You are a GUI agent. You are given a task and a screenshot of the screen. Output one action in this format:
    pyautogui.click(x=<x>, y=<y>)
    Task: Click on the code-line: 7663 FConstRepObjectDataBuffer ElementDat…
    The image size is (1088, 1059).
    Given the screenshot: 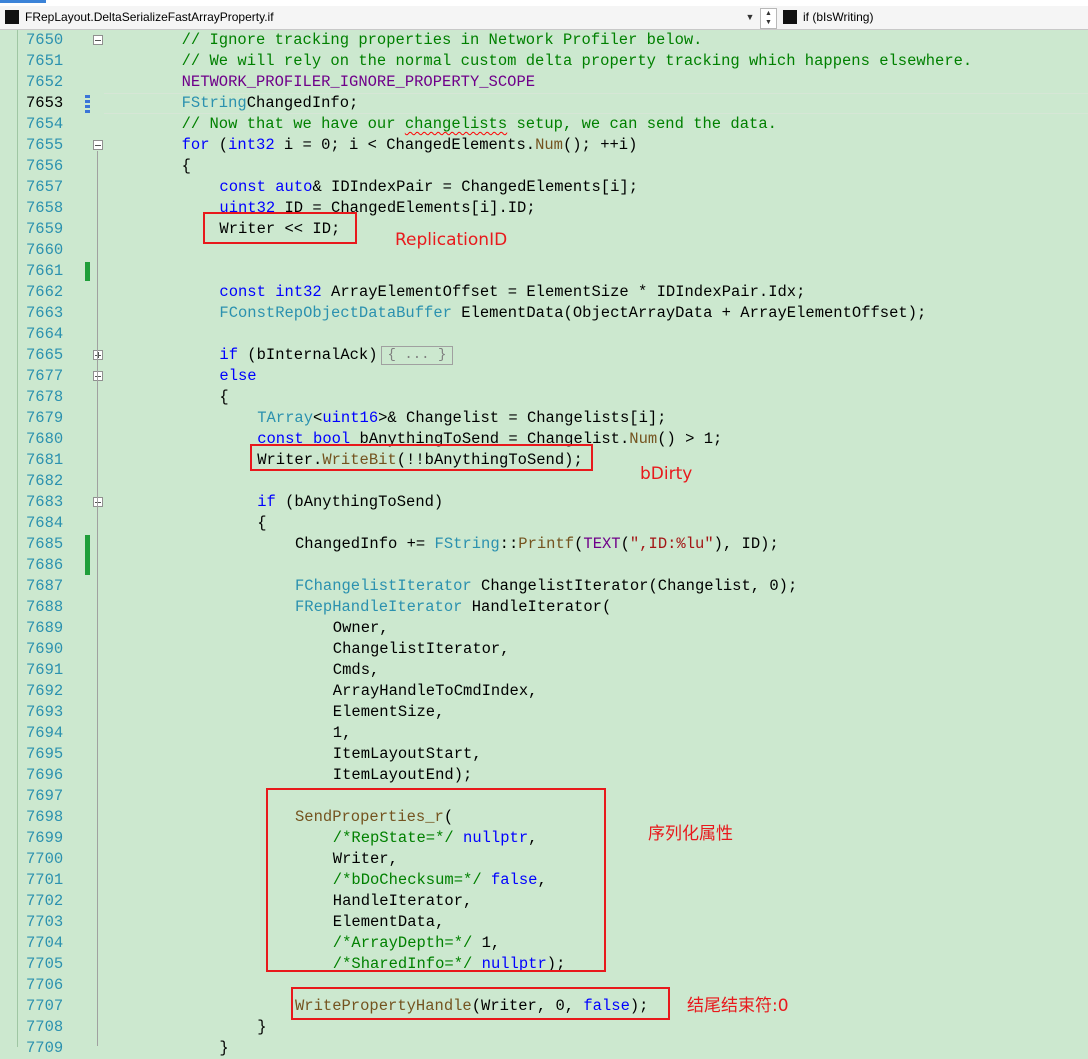 What is the action you would take?
    pyautogui.click(x=544, y=313)
    